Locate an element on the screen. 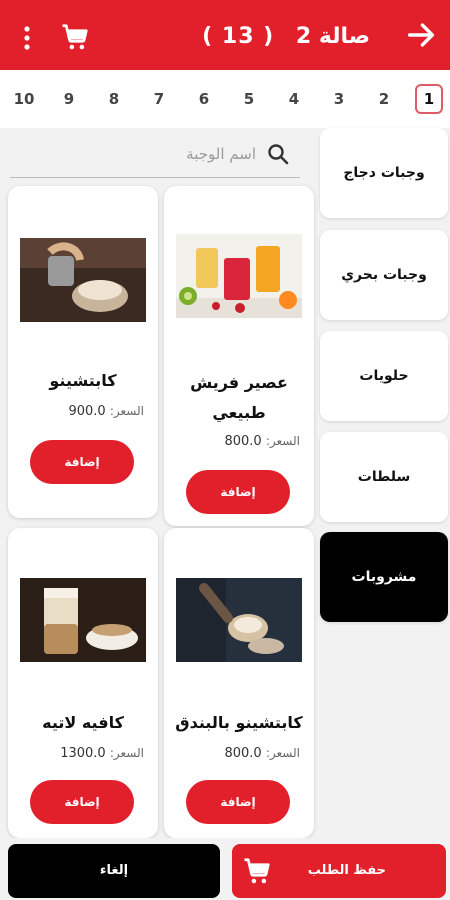 The height and width of the screenshot is (900, 450). fresh-juice-image is located at coordinates (239, 276).